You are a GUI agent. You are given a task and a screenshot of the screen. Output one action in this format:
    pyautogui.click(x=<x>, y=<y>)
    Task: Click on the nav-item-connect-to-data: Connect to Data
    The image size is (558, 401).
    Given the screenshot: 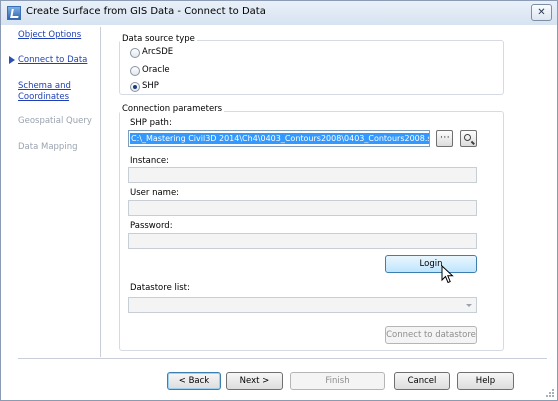 What is the action you would take?
    pyautogui.click(x=52, y=60)
    